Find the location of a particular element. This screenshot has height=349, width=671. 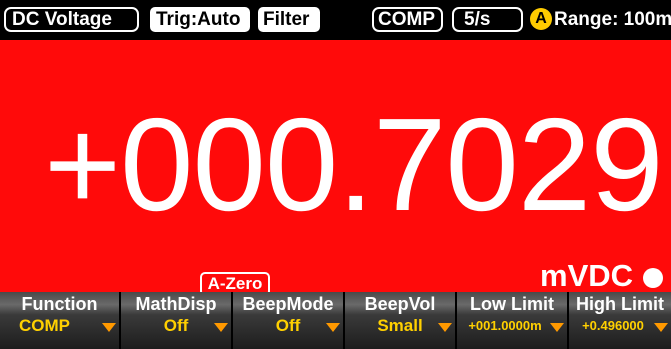

softkey-label: BeepMode is located at coordinates (288, 304).